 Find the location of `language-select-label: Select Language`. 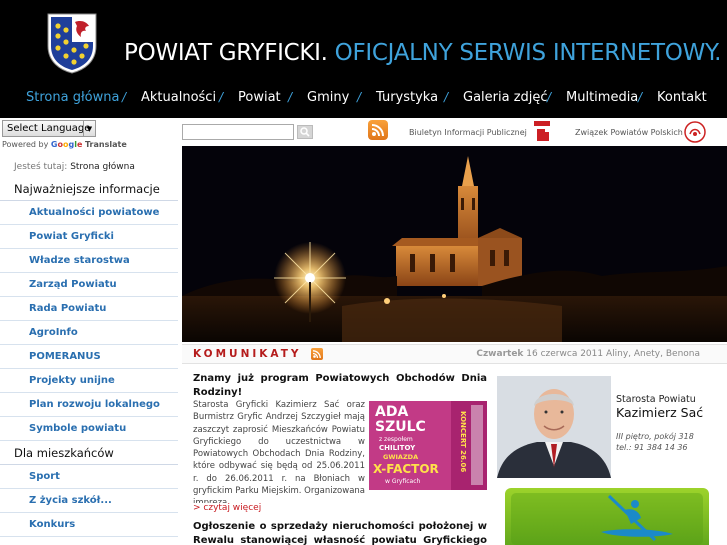

language-select-label: Select Language is located at coordinates (49, 128).